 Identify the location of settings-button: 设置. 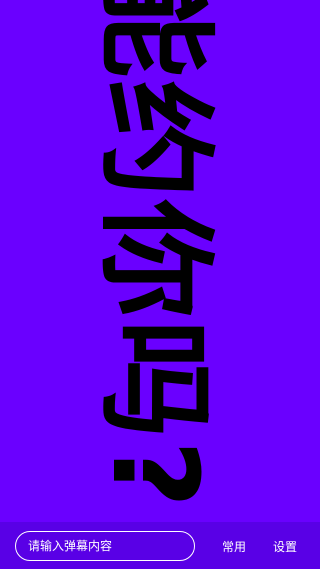
(285, 546).